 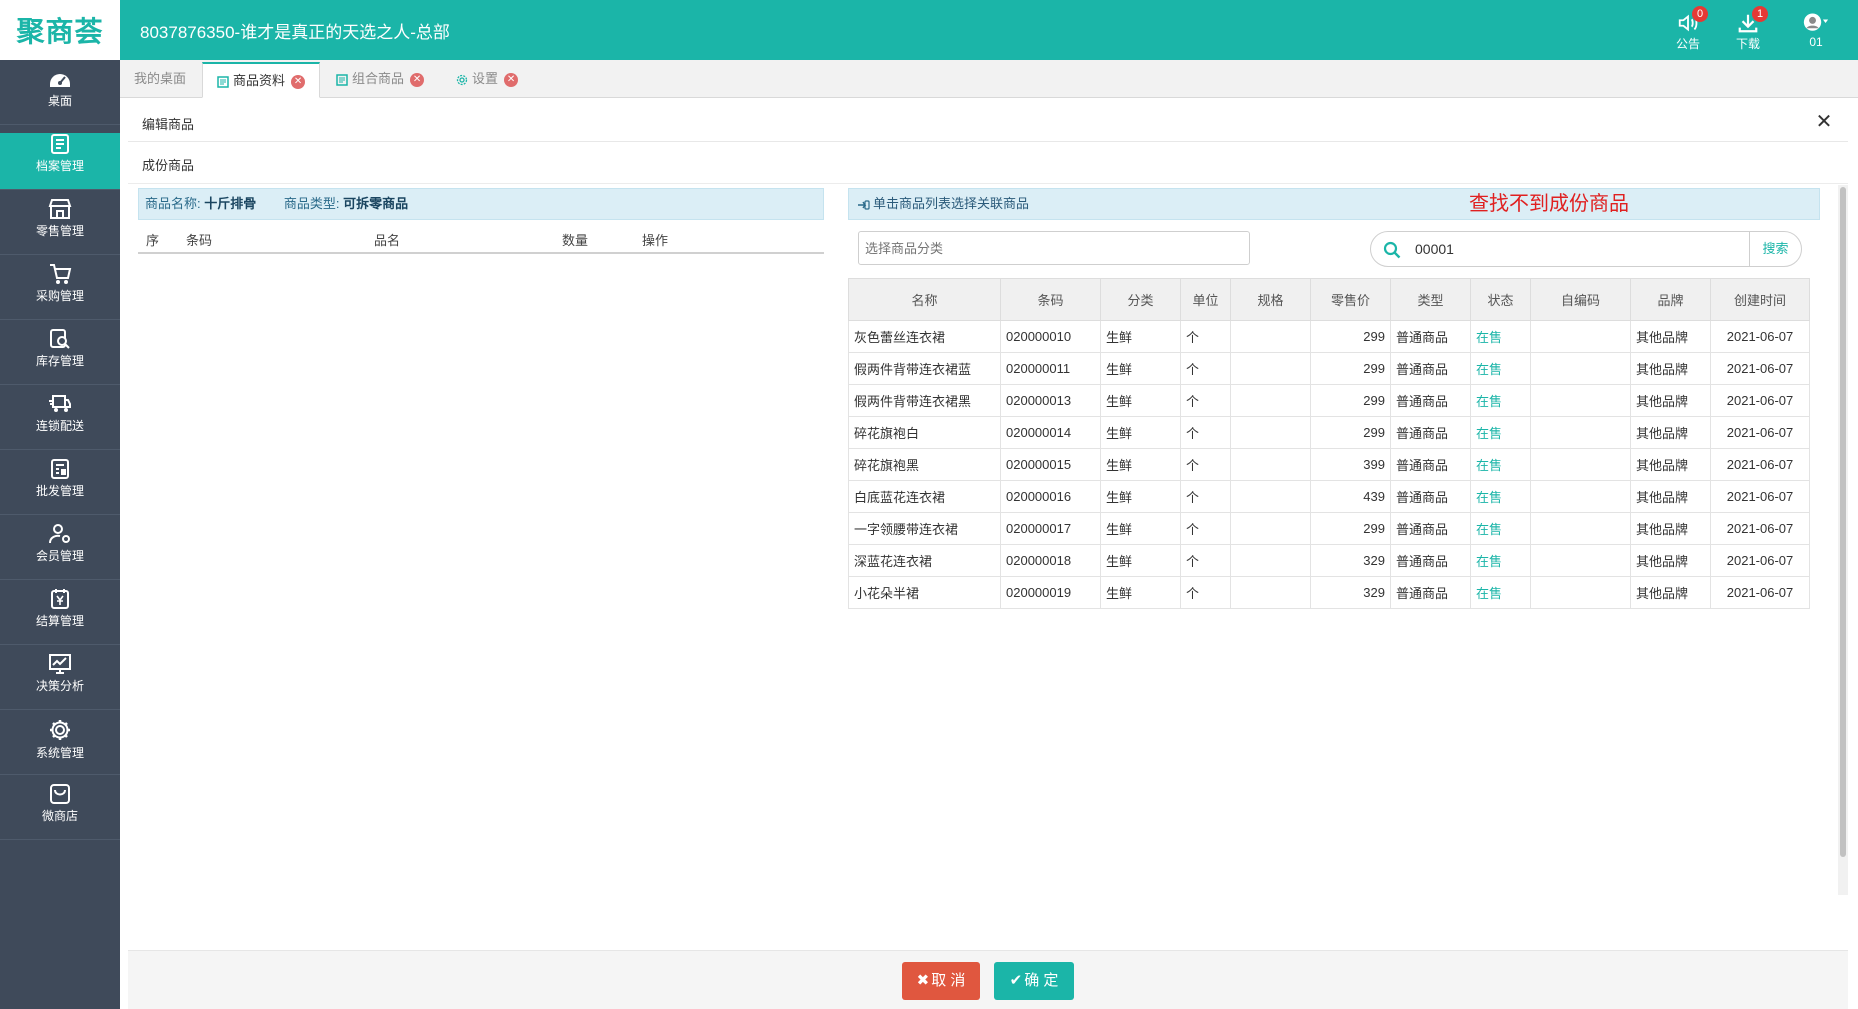 I want to click on close-icon: ✖, so click(x=923, y=980).